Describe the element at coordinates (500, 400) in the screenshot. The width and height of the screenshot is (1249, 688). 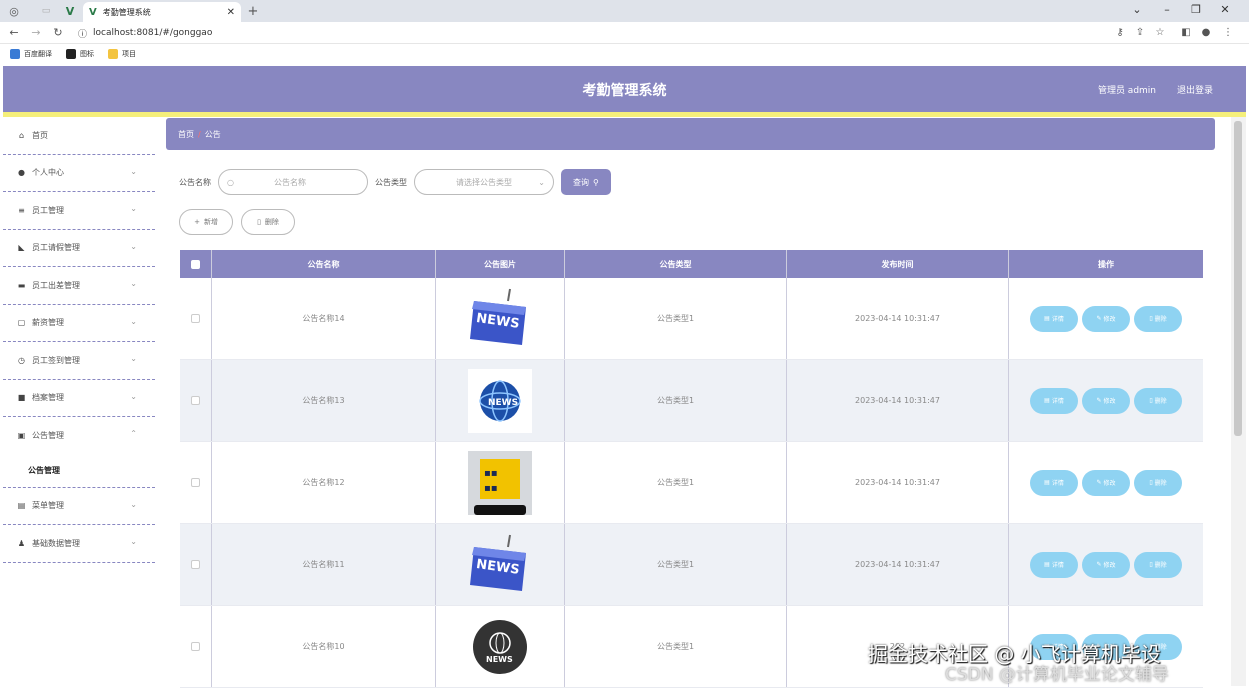
I see `news-globe-image: NEWS` at that location.